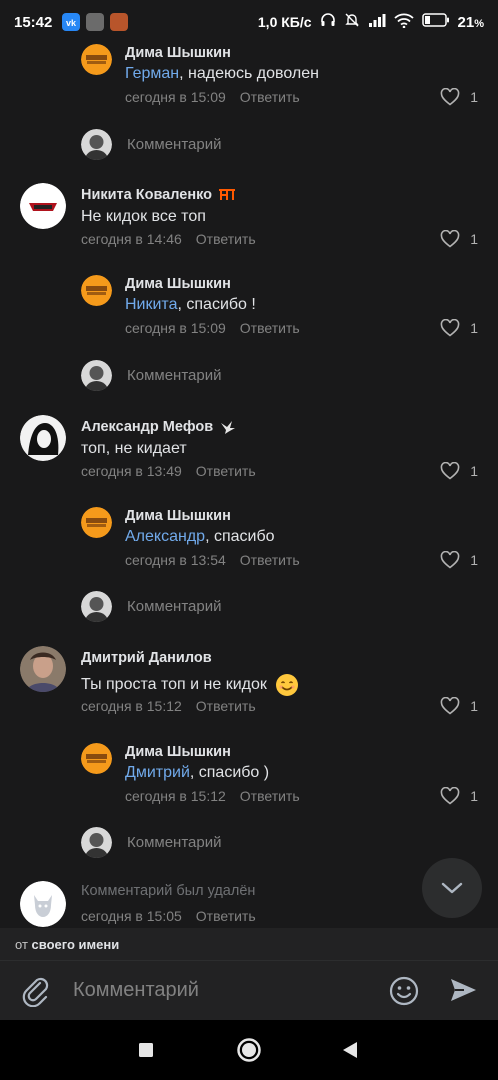 This screenshot has width=498, height=1080. Describe the element at coordinates (159, 427) in the screenshot. I see `comment-author: Александр Мефов` at that location.